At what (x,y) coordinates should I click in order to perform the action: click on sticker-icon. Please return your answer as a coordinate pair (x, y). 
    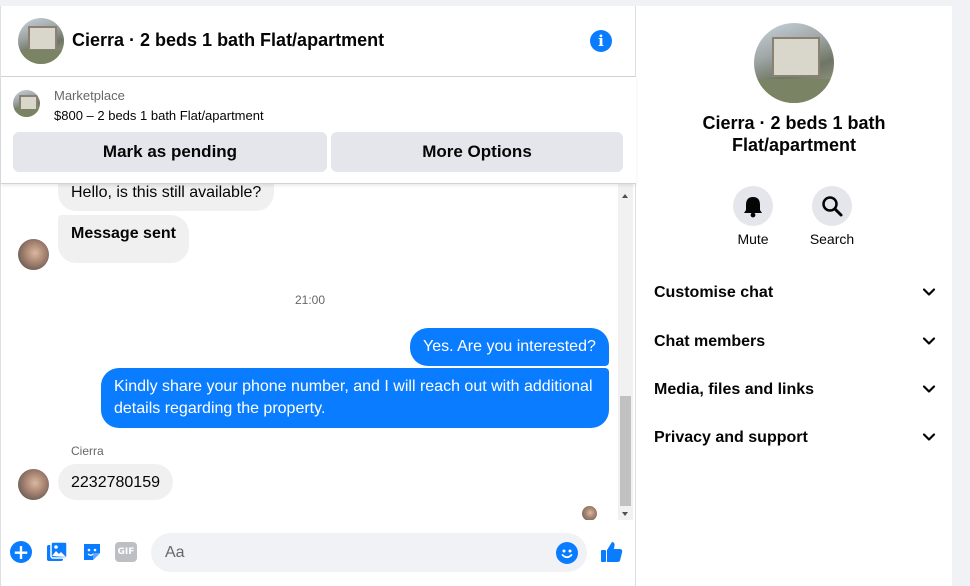
    Looking at the image, I should click on (92, 552).